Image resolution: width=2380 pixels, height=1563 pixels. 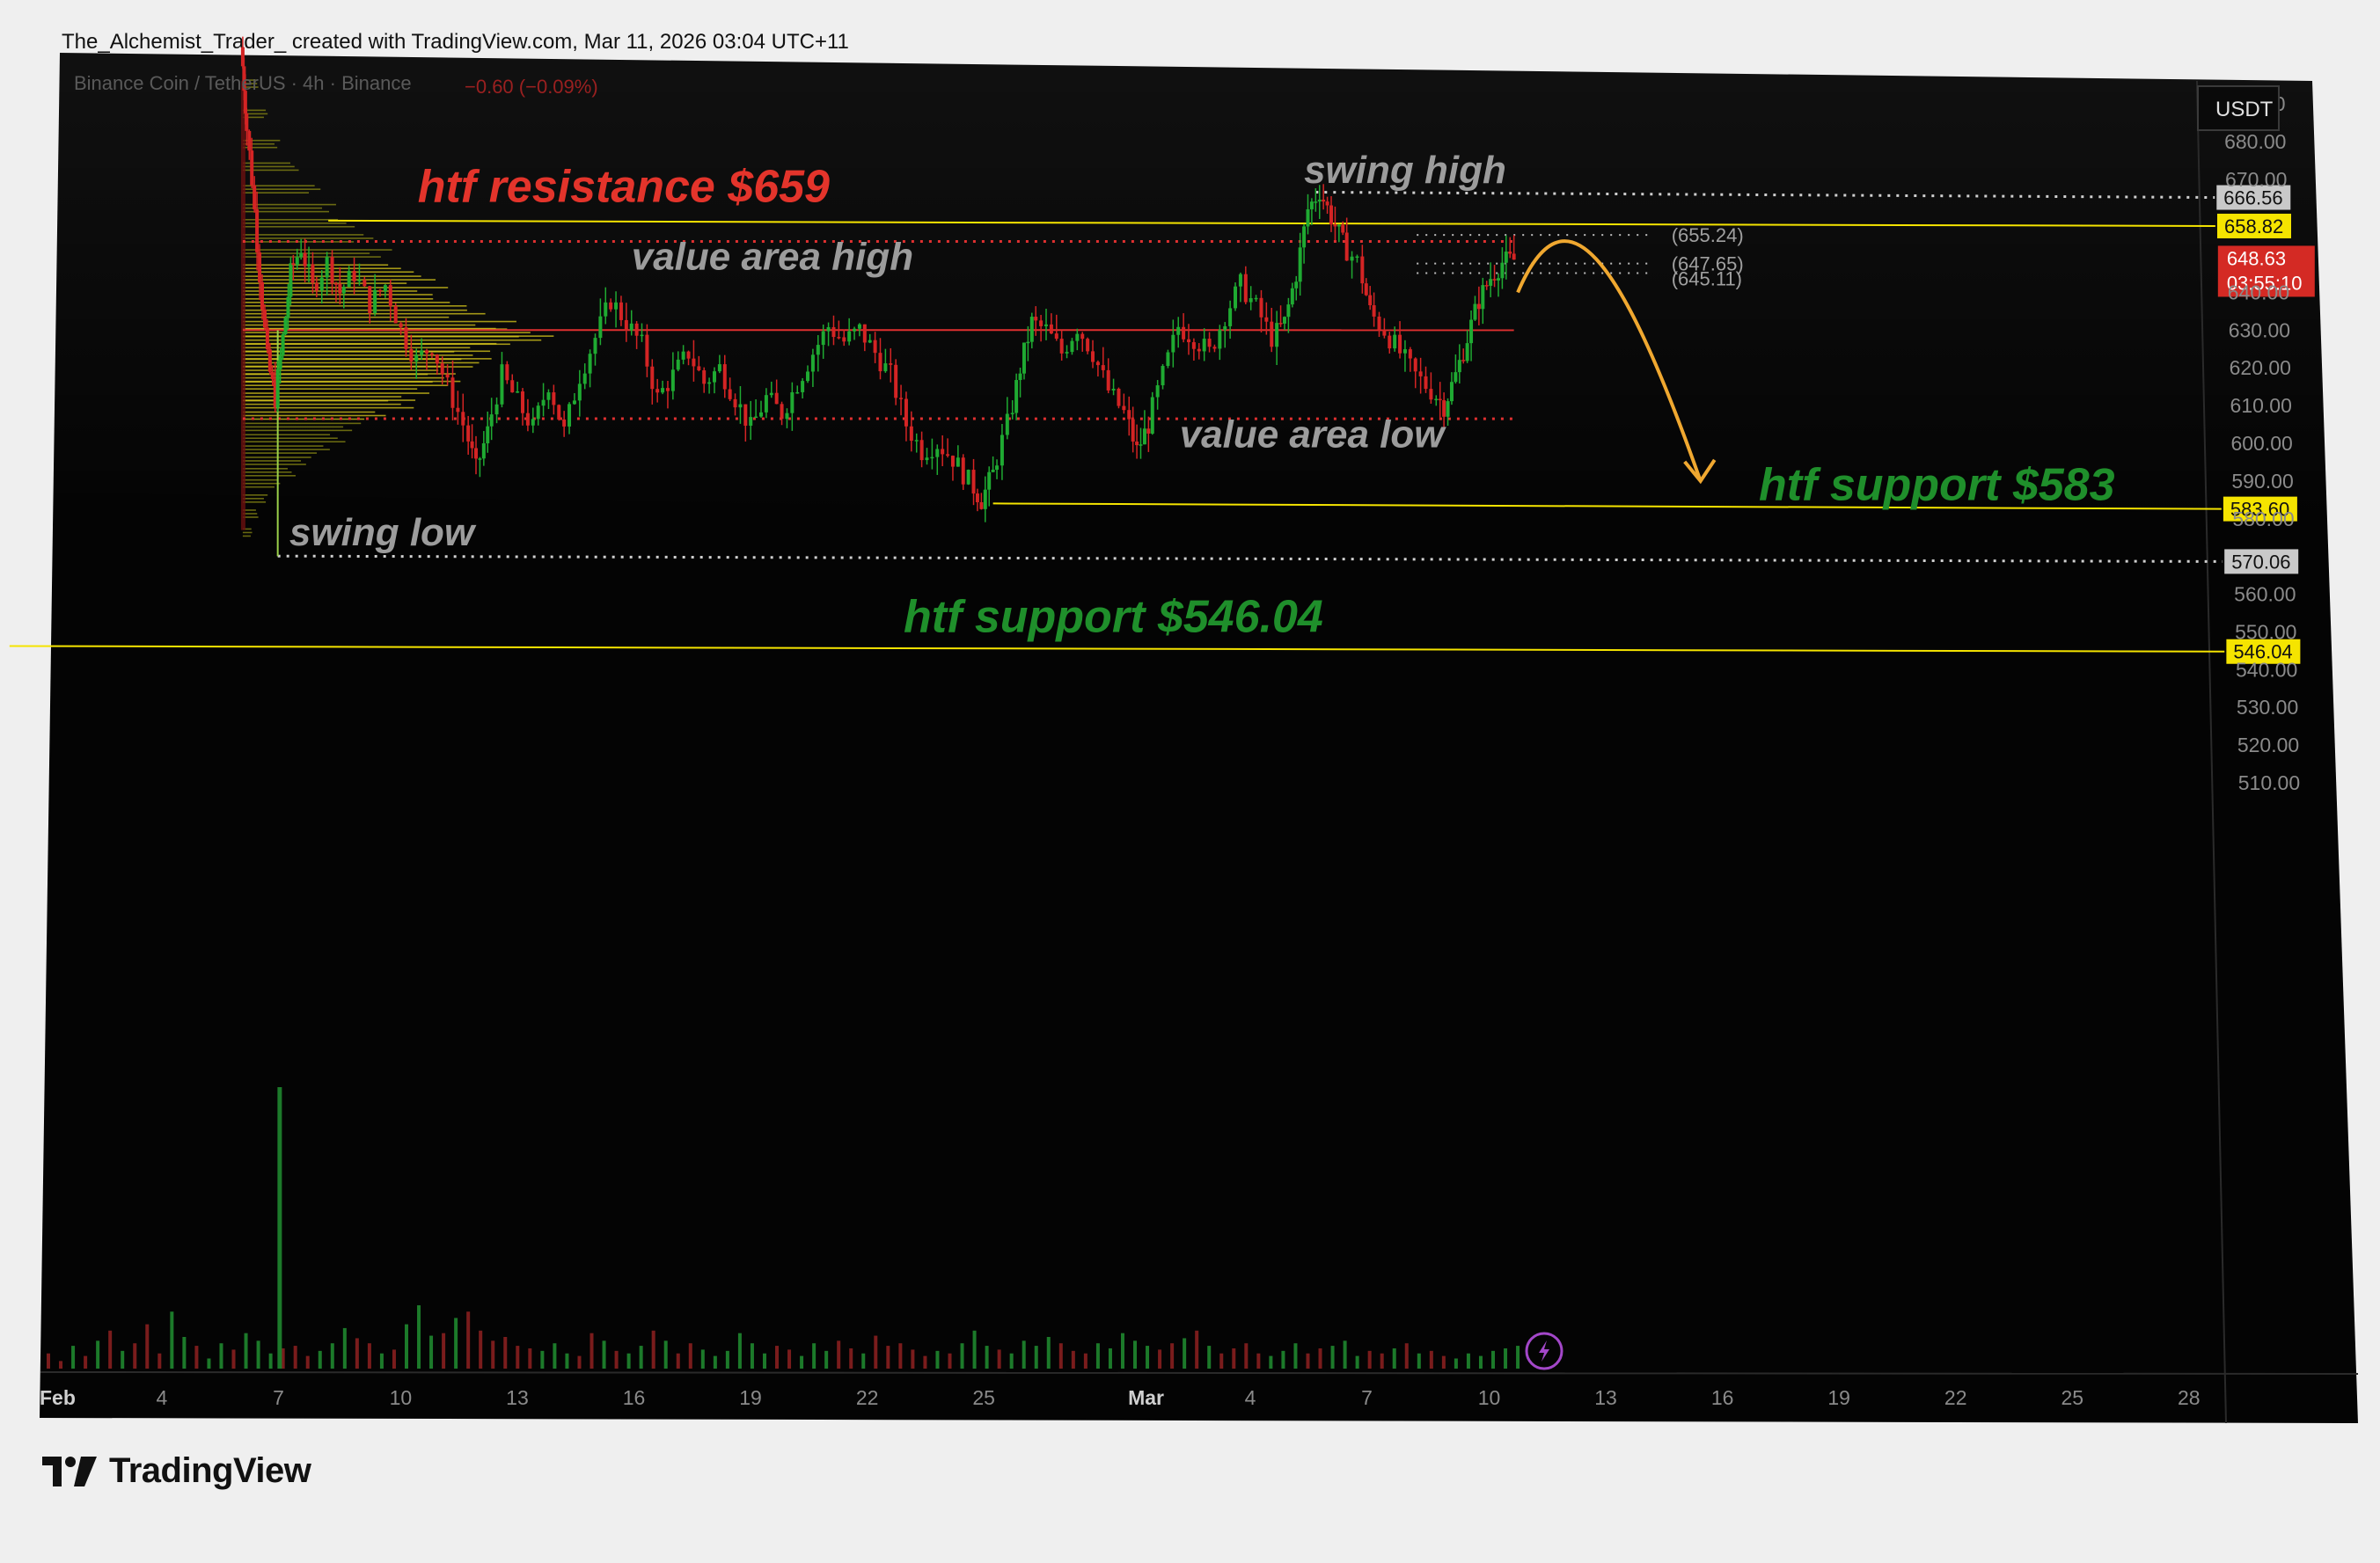 What do you see at coordinates (2267, 707) in the screenshot?
I see `y-tick-label: 530.00` at bounding box center [2267, 707].